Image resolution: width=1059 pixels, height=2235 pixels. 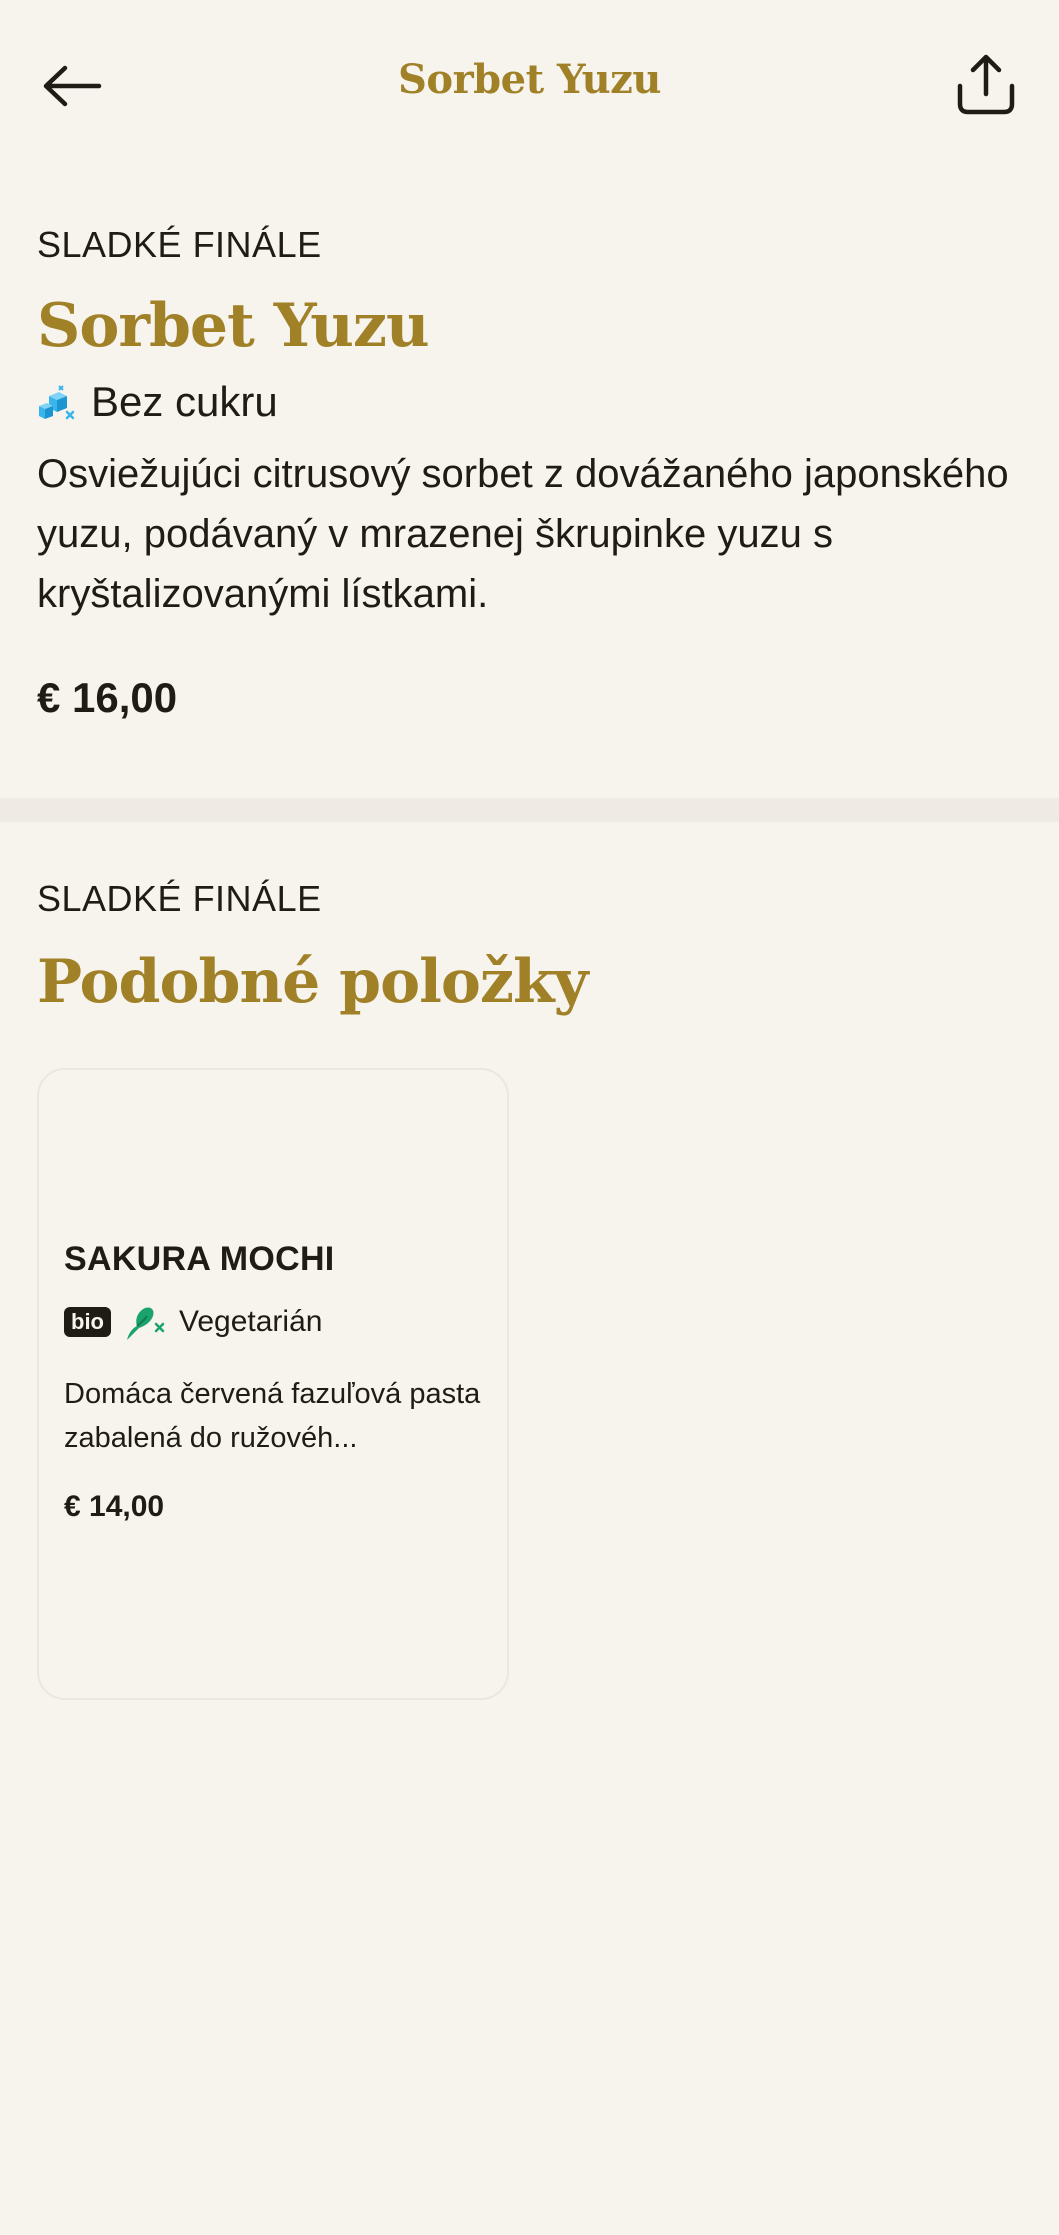 What do you see at coordinates (251, 1321) in the screenshot?
I see `similar-item-tag-label: Vegetarián` at bounding box center [251, 1321].